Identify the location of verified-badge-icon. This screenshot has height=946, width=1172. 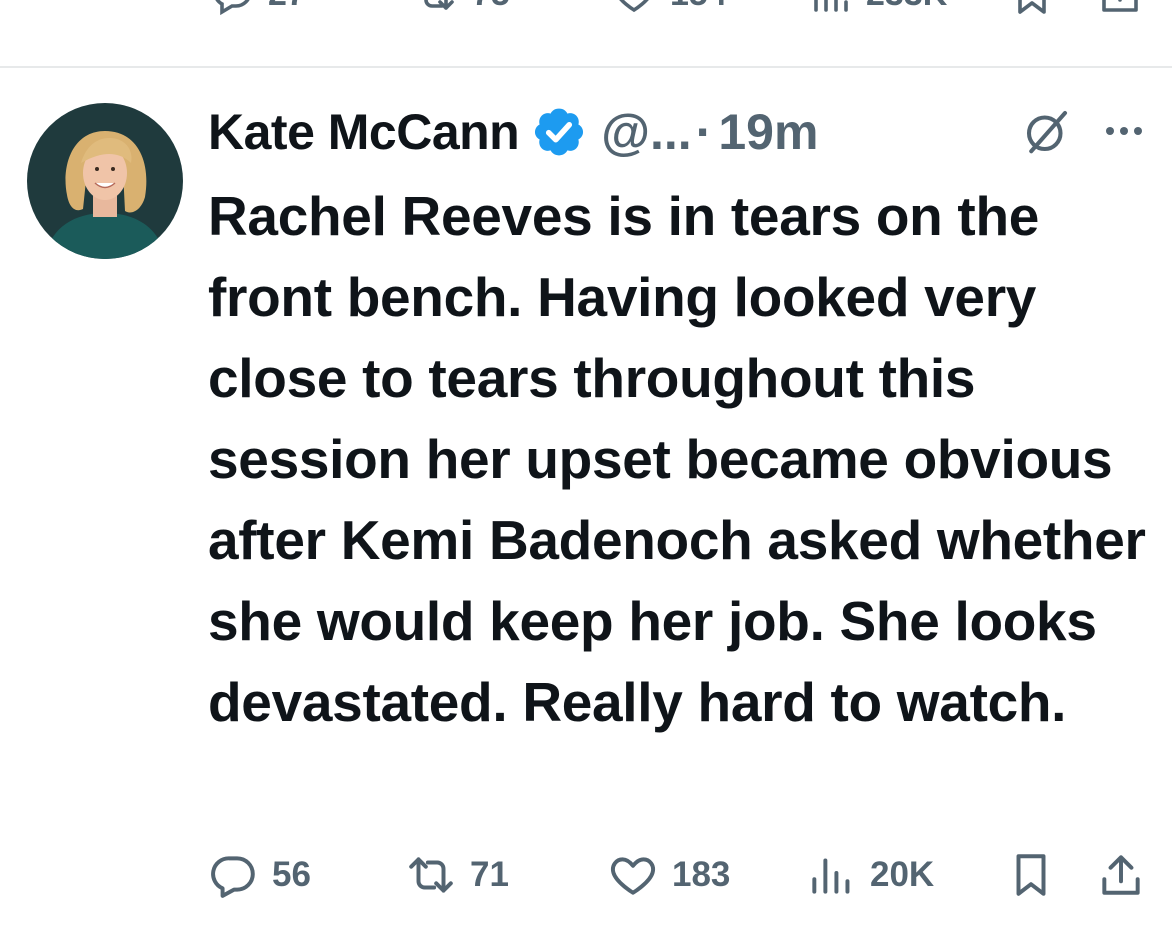
(559, 132).